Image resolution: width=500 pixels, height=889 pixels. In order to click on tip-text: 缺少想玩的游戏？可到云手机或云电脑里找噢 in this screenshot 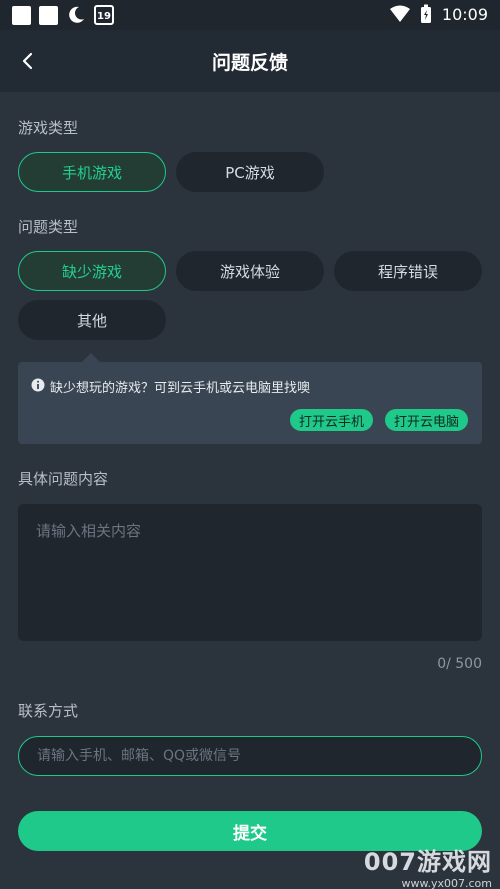, I will do `click(180, 388)`.